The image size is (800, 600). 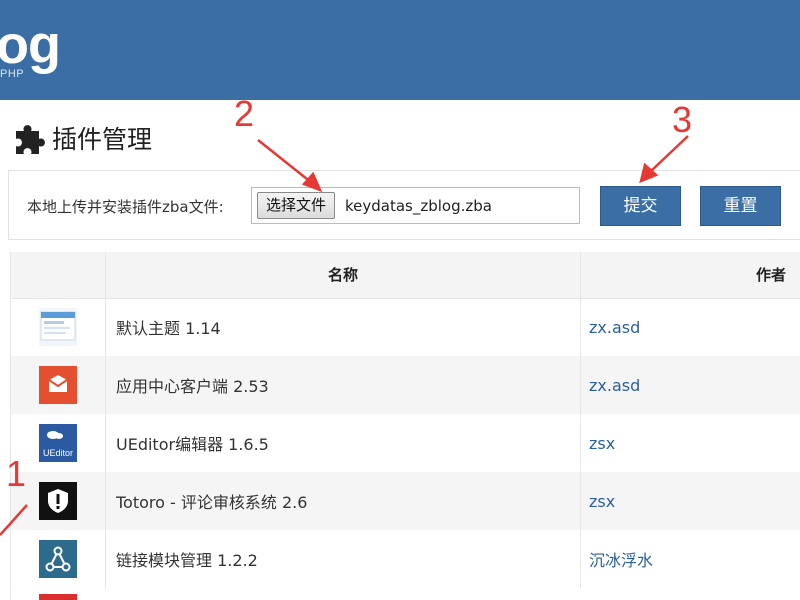 What do you see at coordinates (343, 501) in the screenshot?
I see `plugin-name: Totoro - 评论审核系统 2.6` at bounding box center [343, 501].